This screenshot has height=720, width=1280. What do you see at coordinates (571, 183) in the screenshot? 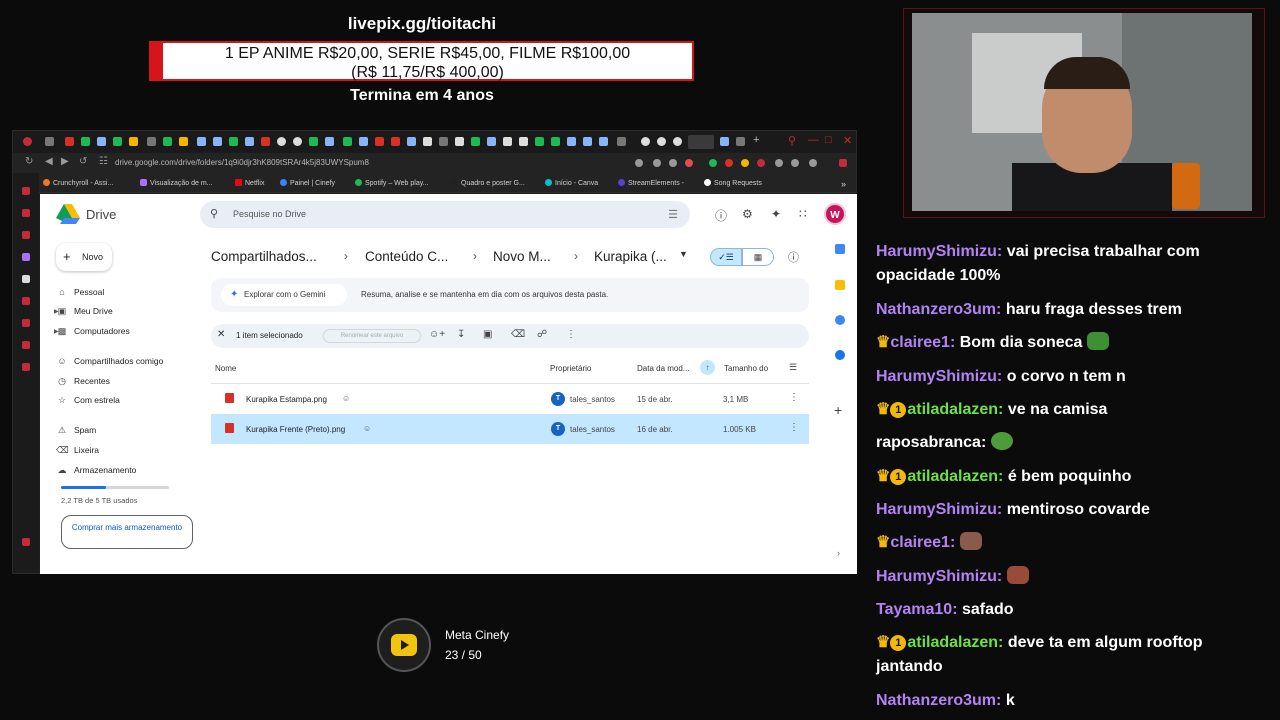
I see `bookmark-canva: Início - Canva` at bounding box center [571, 183].